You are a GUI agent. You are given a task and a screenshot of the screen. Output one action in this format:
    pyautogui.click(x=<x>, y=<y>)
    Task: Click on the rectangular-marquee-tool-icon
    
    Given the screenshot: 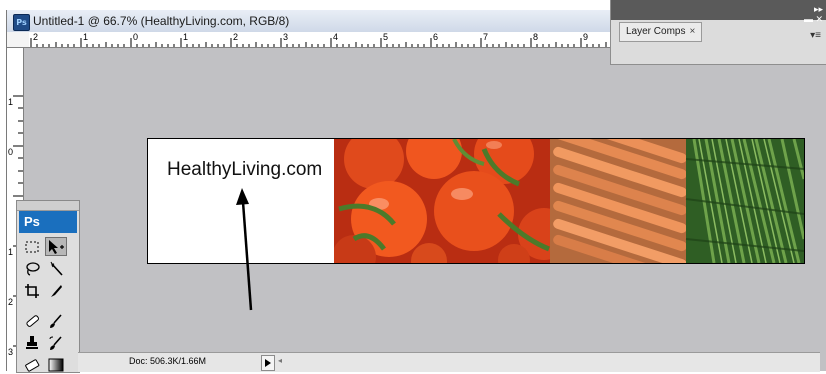 What is the action you would take?
    pyautogui.click(x=32, y=246)
    